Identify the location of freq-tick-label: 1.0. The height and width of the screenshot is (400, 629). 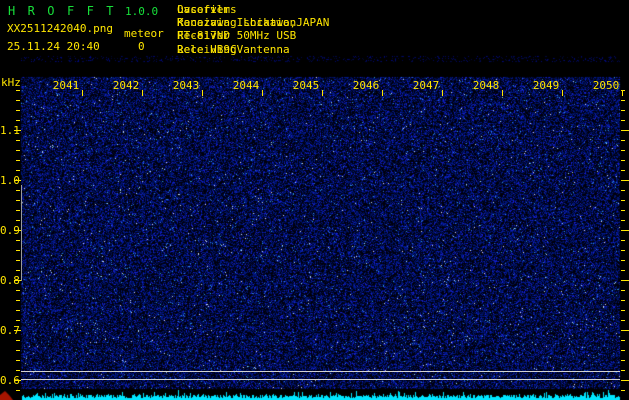
(10, 180).